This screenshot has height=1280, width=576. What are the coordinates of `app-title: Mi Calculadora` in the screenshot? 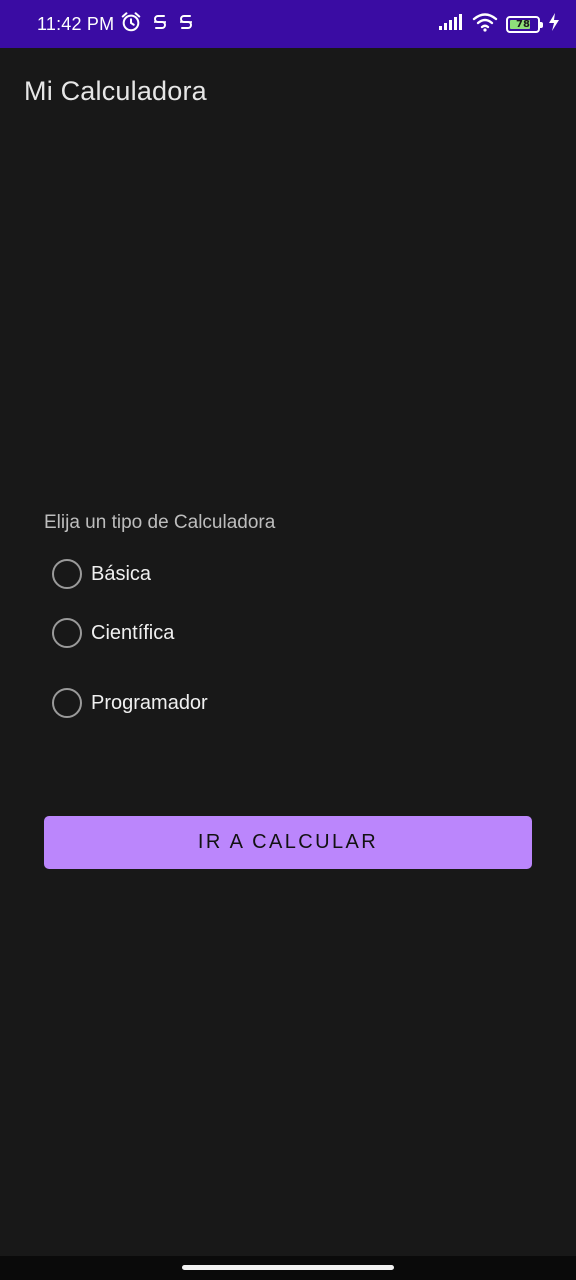 It's located at (115, 90).